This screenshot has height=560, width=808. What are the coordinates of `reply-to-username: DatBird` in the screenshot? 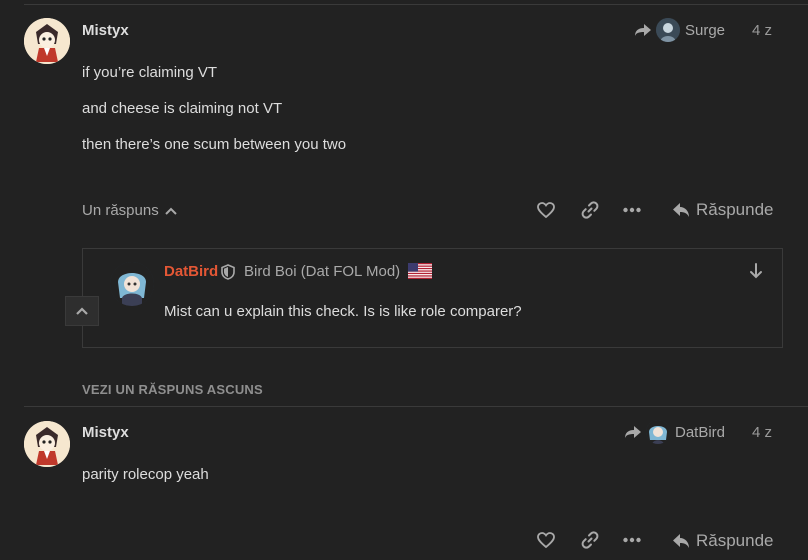 It's located at (700, 432).